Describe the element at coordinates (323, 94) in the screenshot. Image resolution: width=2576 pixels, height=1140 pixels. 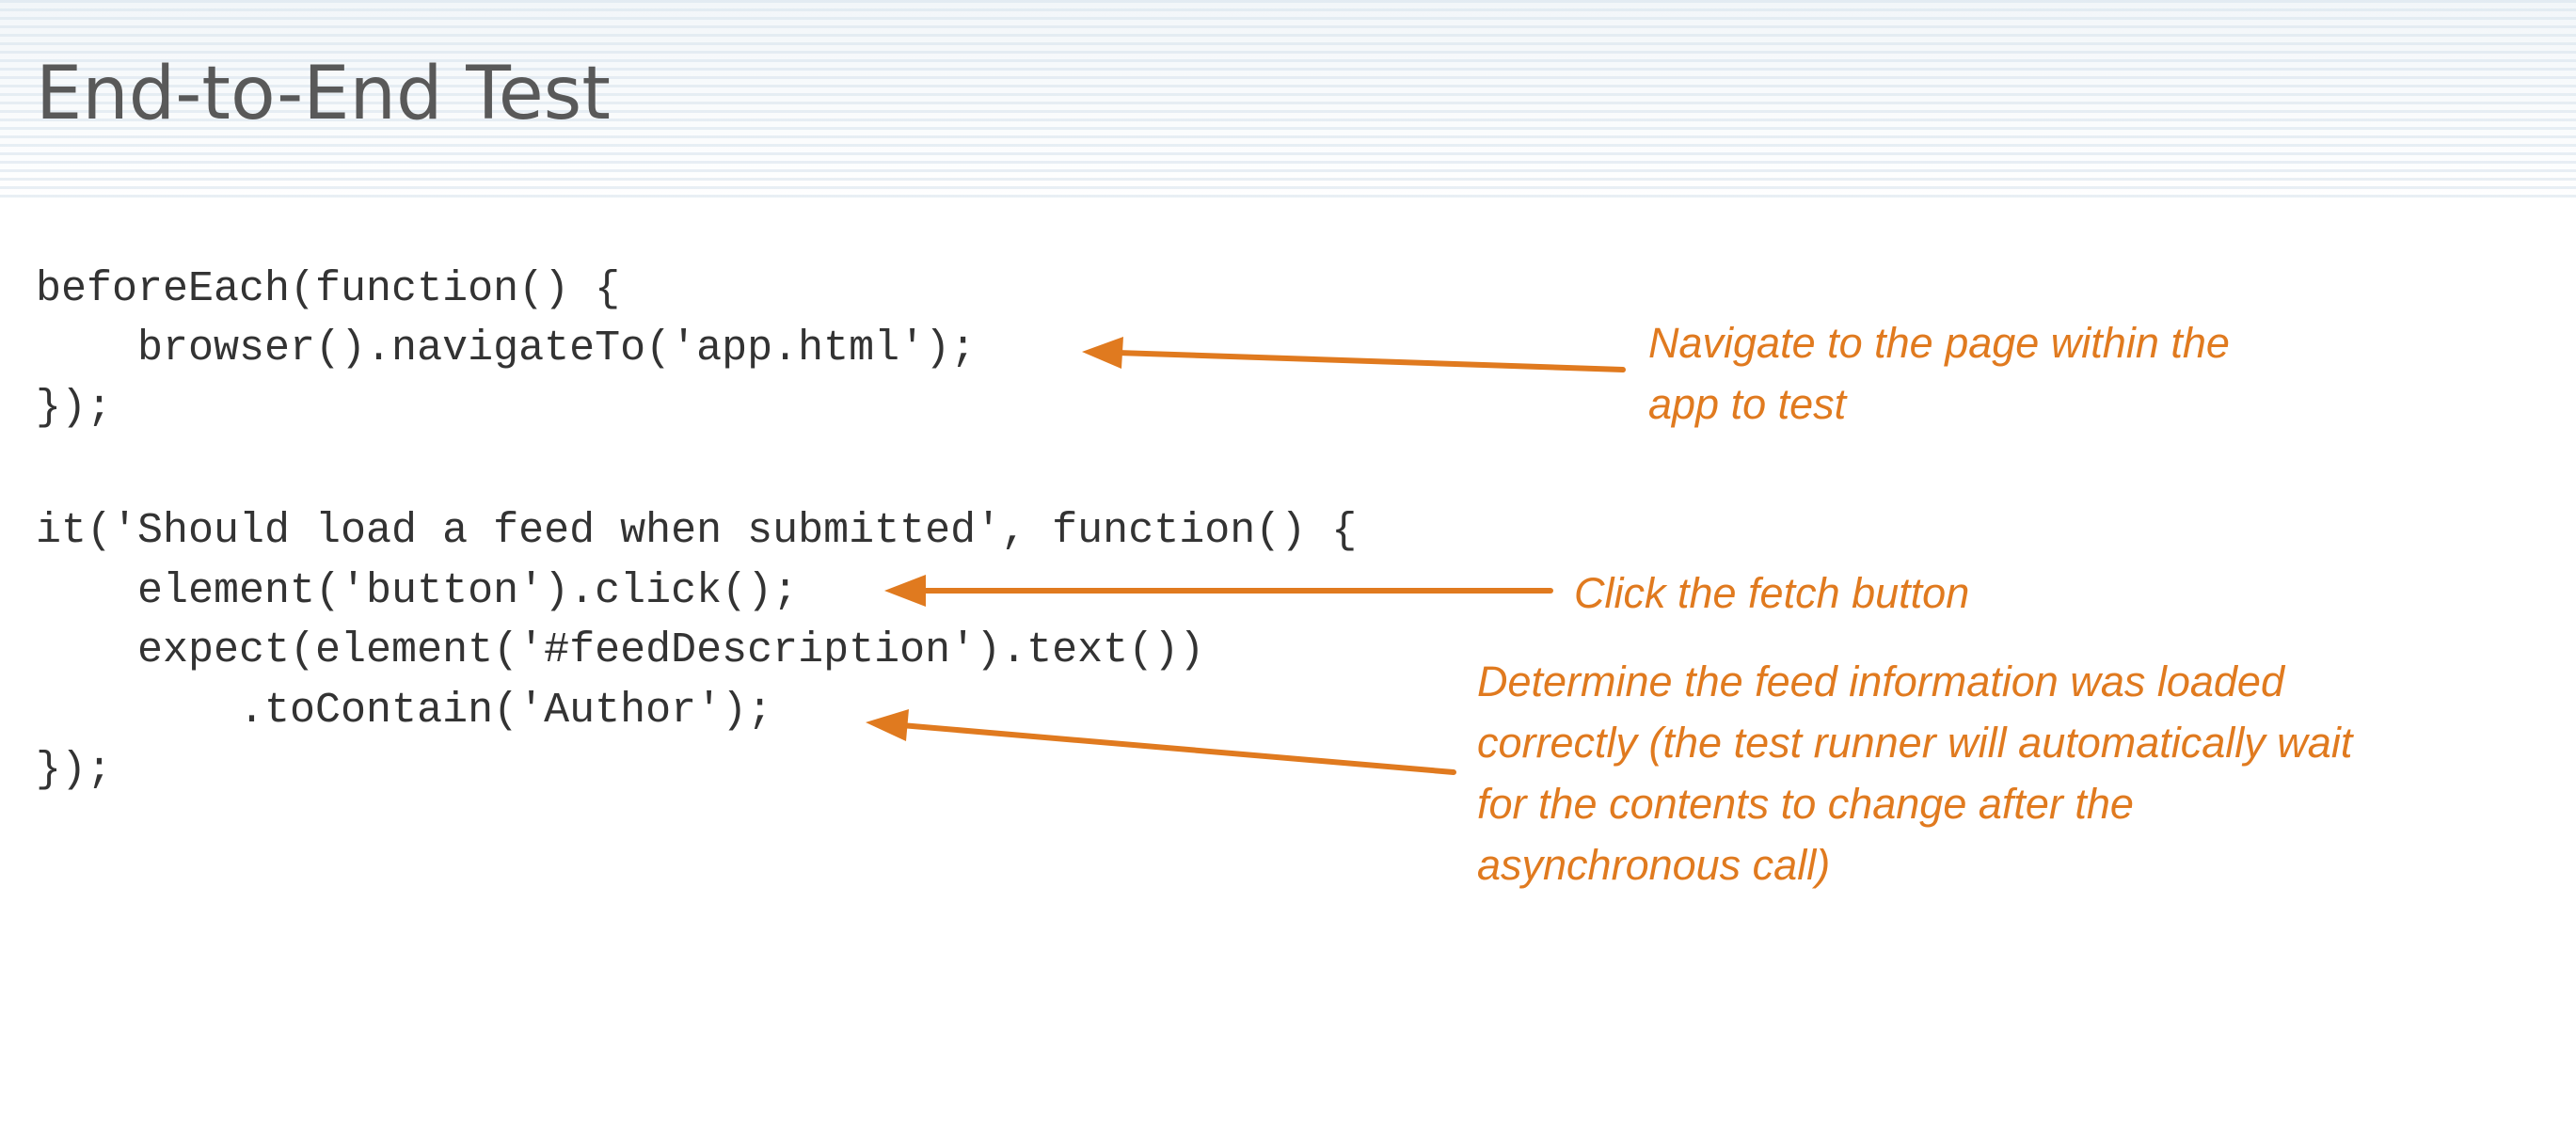
I see `slide-title: End-to-End Test` at that location.